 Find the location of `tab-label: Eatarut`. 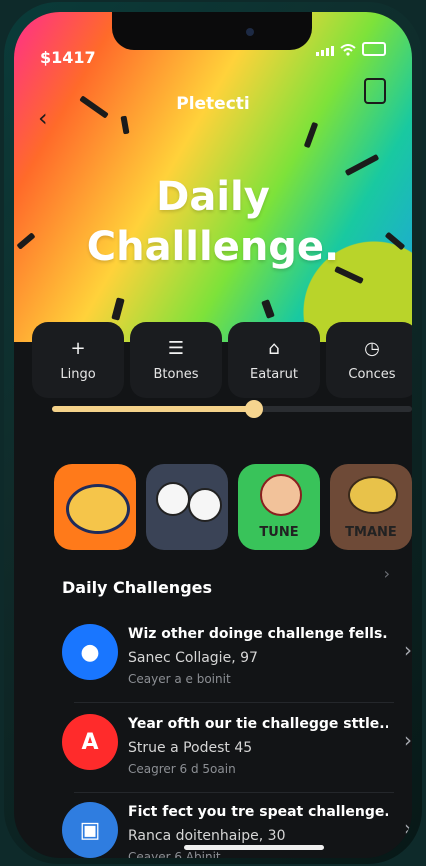

tab-label: Eatarut is located at coordinates (274, 374).